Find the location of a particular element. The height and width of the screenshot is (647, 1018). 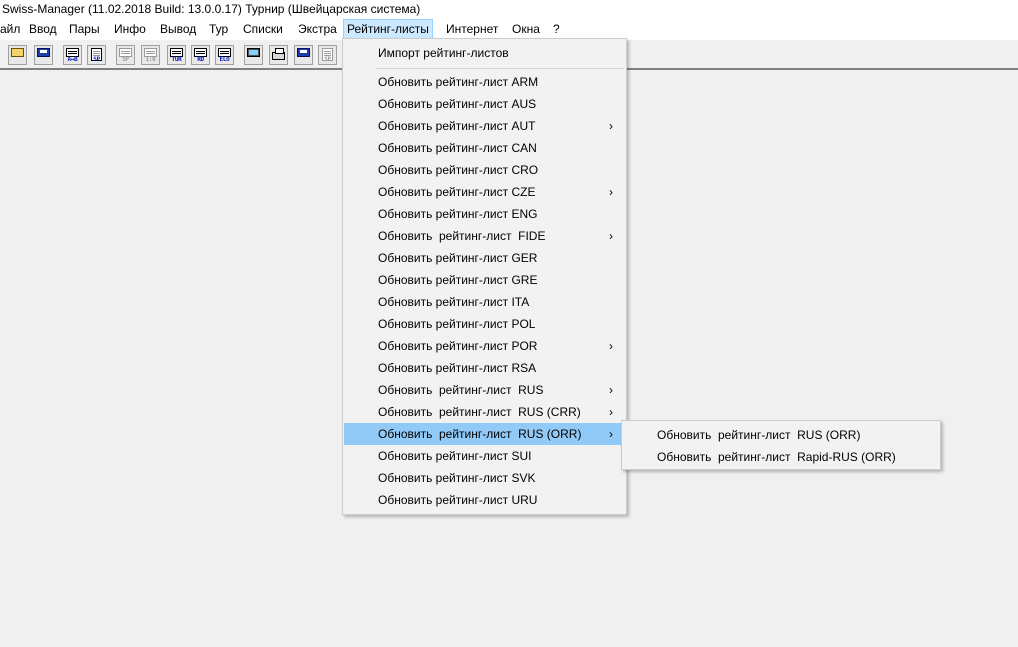

screen-icon is located at coordinates (253, 55).